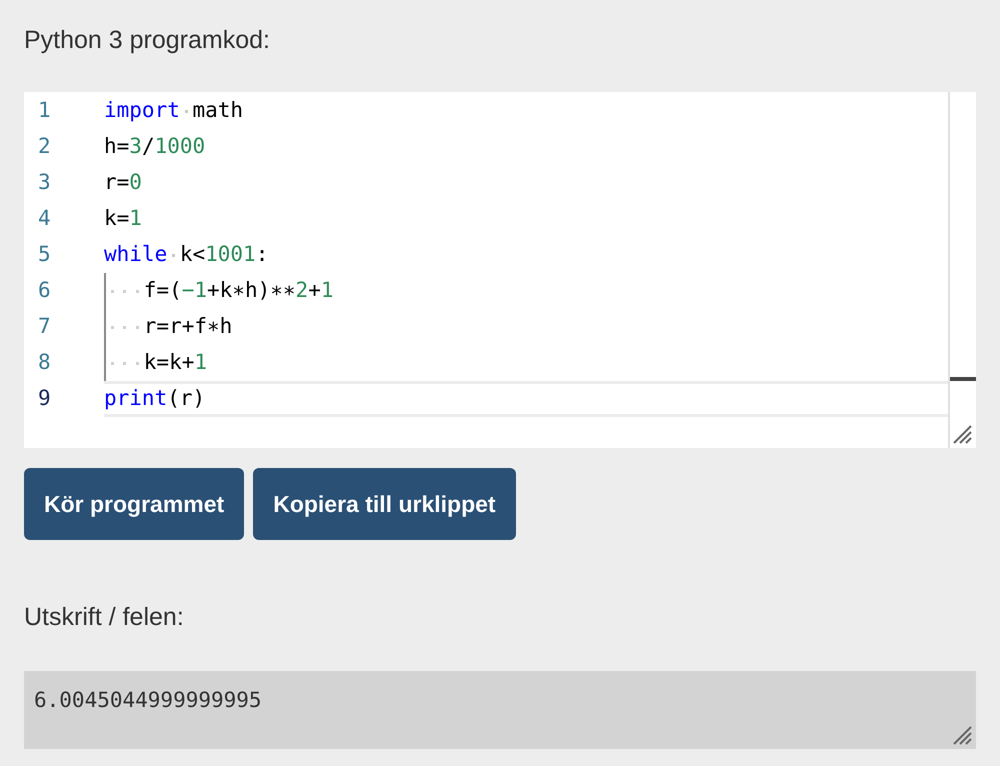 The width and height of the screenshot is (1000, 766). I want to click on code-line: print(r), so click(526, 399).